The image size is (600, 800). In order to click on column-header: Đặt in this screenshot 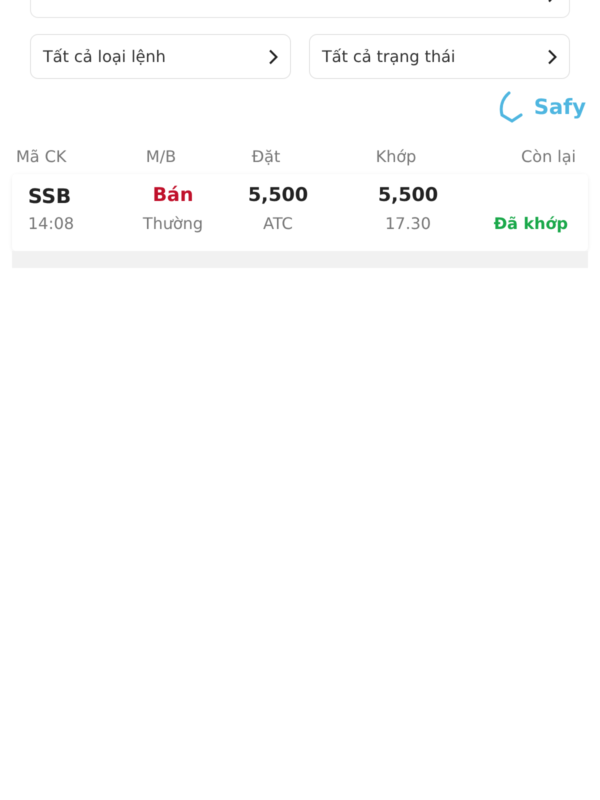, I will do `click(266, 156)`.